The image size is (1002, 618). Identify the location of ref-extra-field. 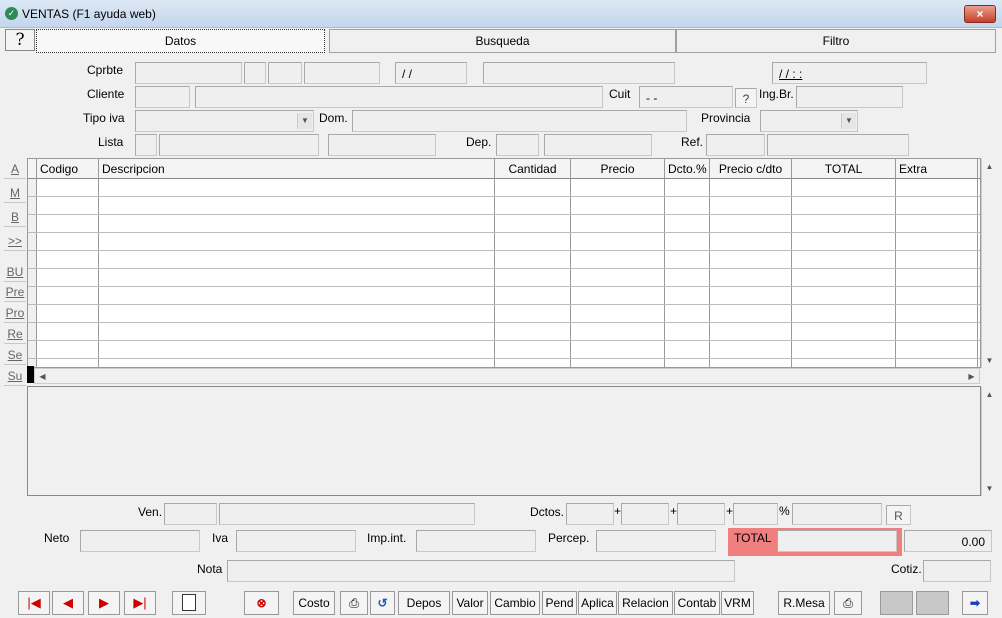
(838, 145).